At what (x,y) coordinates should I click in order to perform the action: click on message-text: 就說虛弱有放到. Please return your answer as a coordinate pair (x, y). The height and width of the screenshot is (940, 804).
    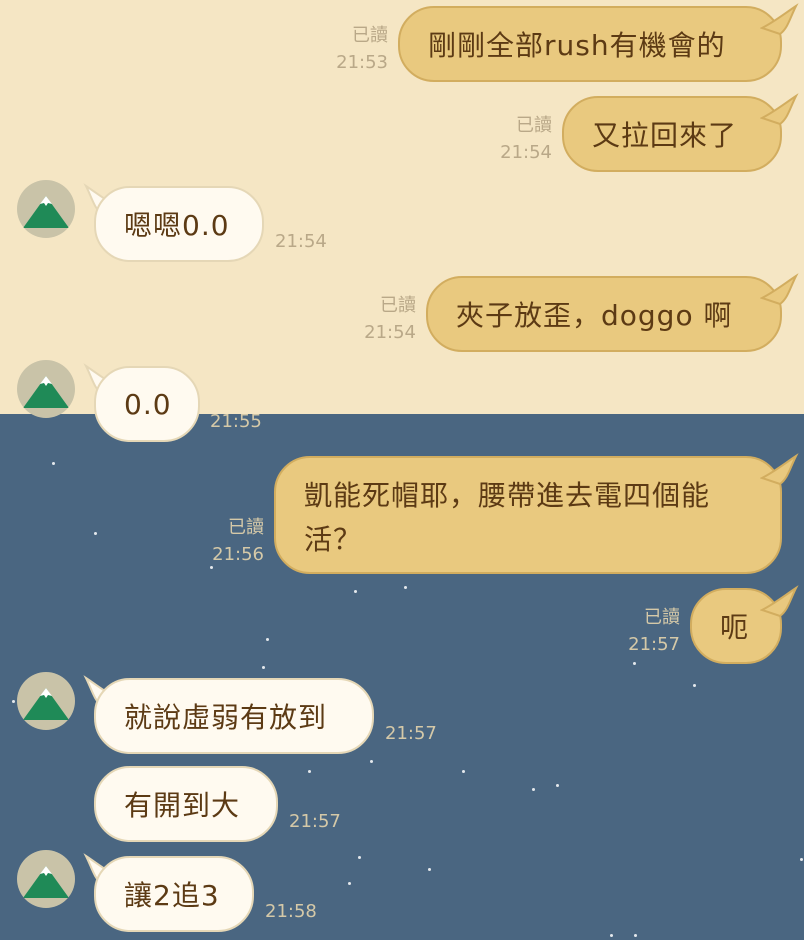
    Looking at the image, I should click on (226, 717).